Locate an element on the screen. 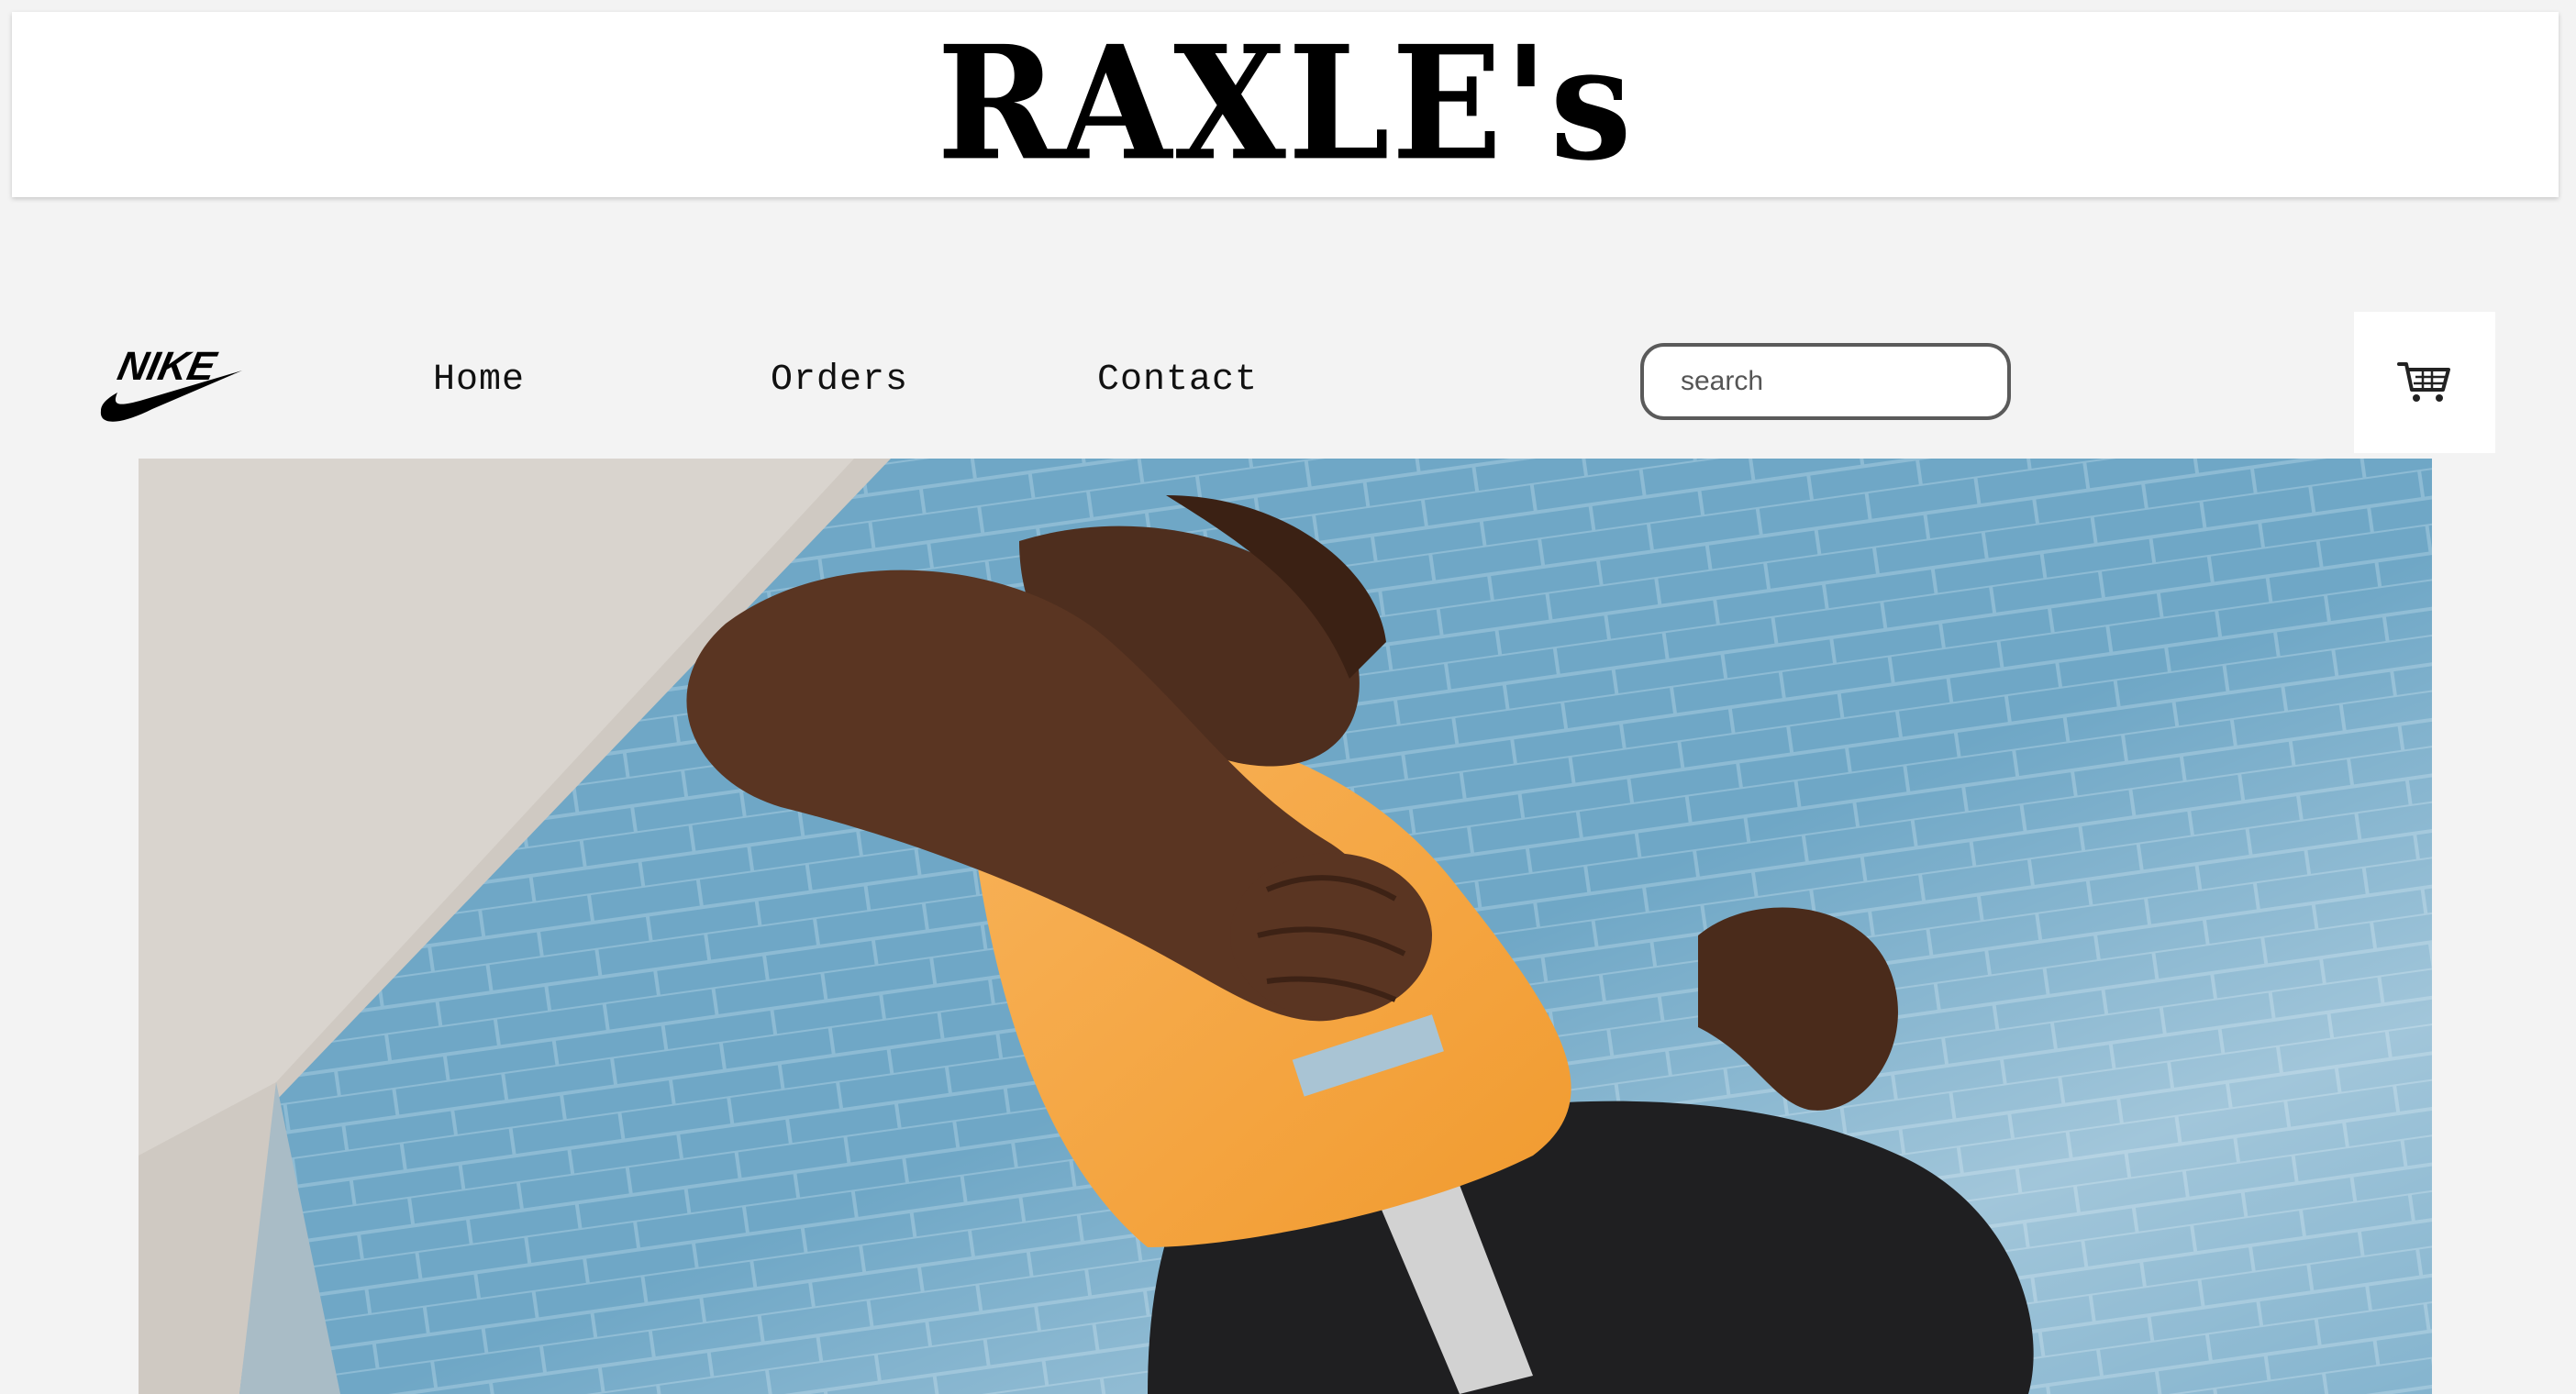  nav-orders-link: Orders is located at coordinates (839, 380).